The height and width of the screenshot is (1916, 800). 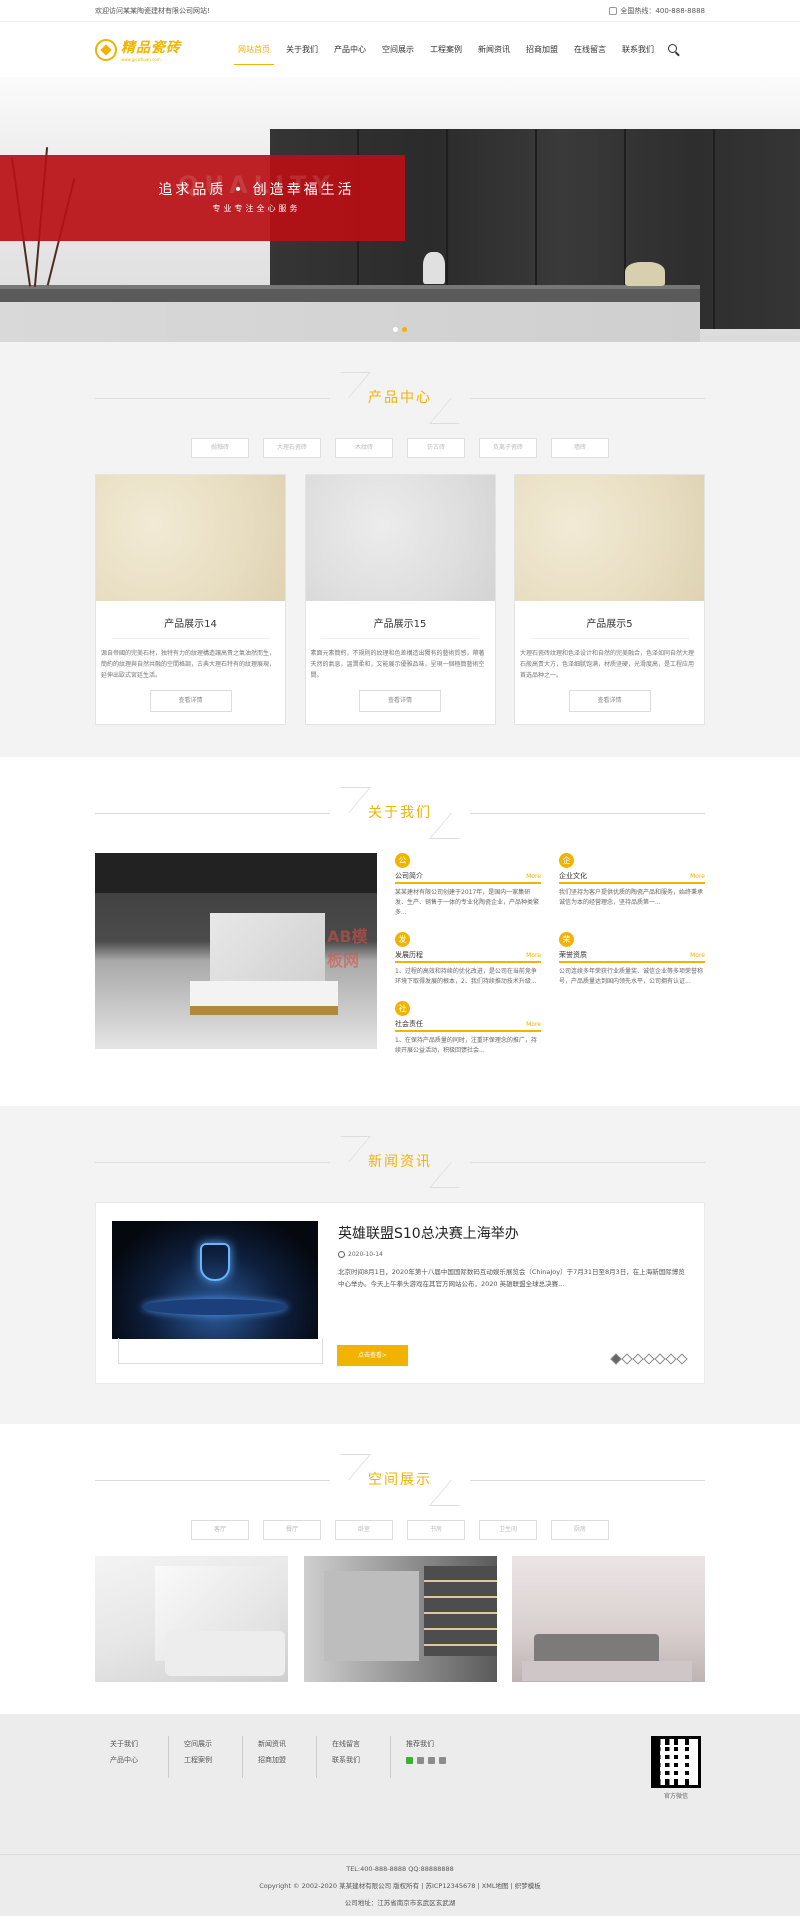 I want to click on about-item-name: 荣誉资质, so click(x=573, y=955).